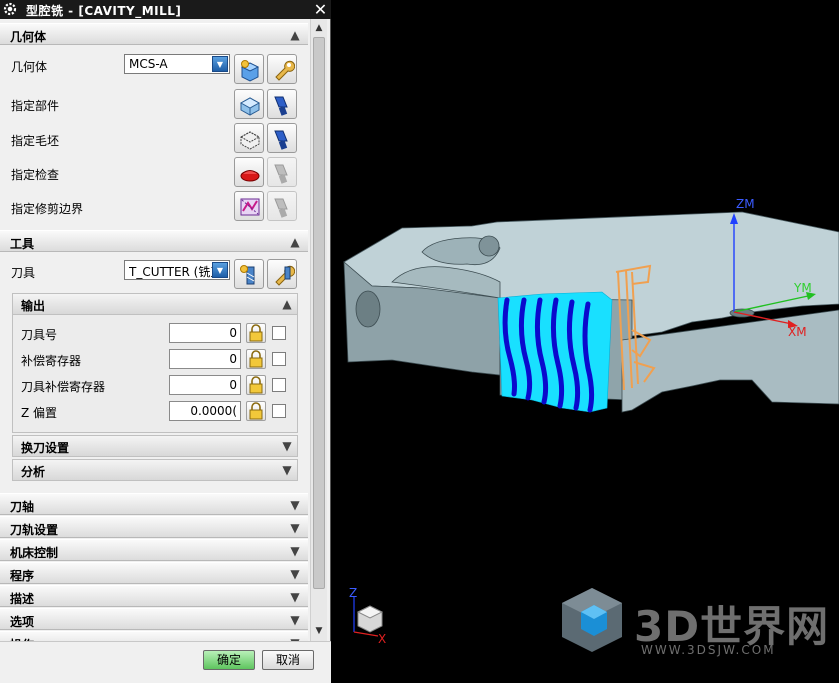 This screenshot has height=683, width=839. I want to click on tool-section-title: 工具, so click(22, 244).